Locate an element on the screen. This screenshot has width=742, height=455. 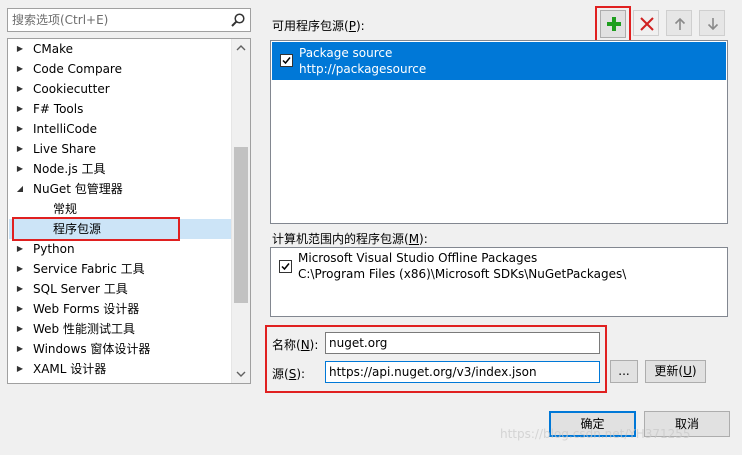
tree-item: ▶ Service Fabric 工具 is located at coordinates (120, 269).